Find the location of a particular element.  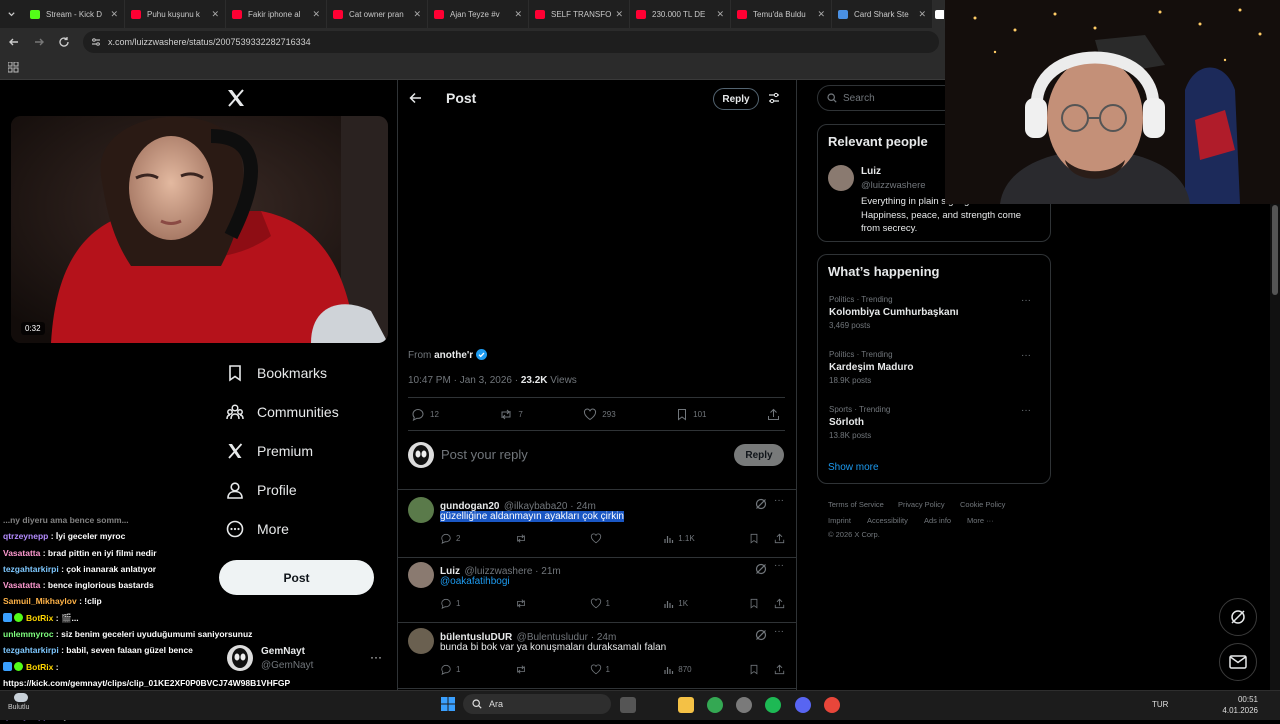

nav-item-bookmarks: Bookmarks is located at coordinates (303, 372).